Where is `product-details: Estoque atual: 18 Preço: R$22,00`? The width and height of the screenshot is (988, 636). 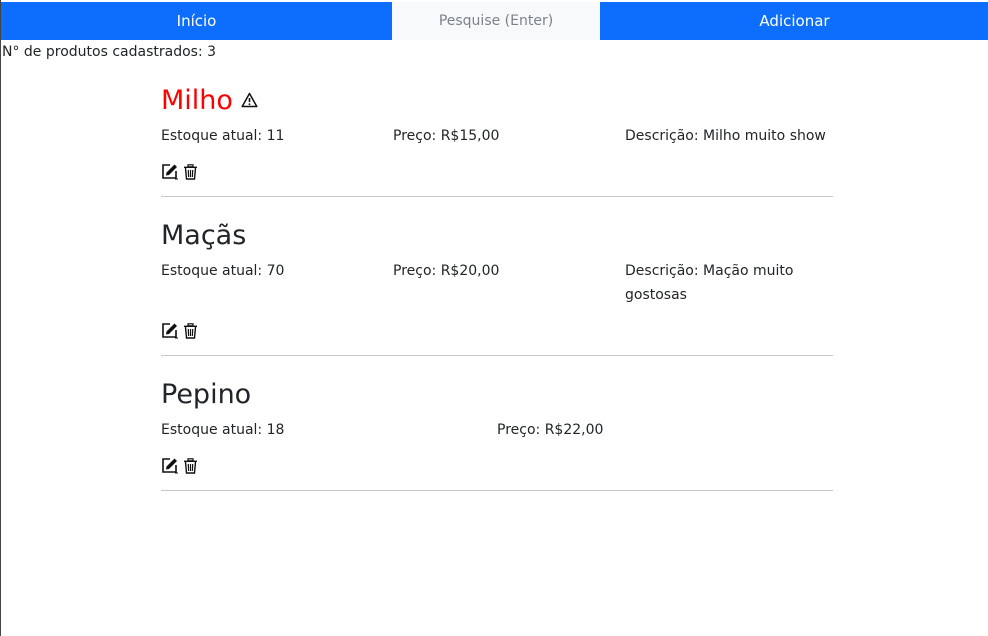 product-details: Estoque atual: 18 Preço: R$22,00 is located at coordinates (497, 430).